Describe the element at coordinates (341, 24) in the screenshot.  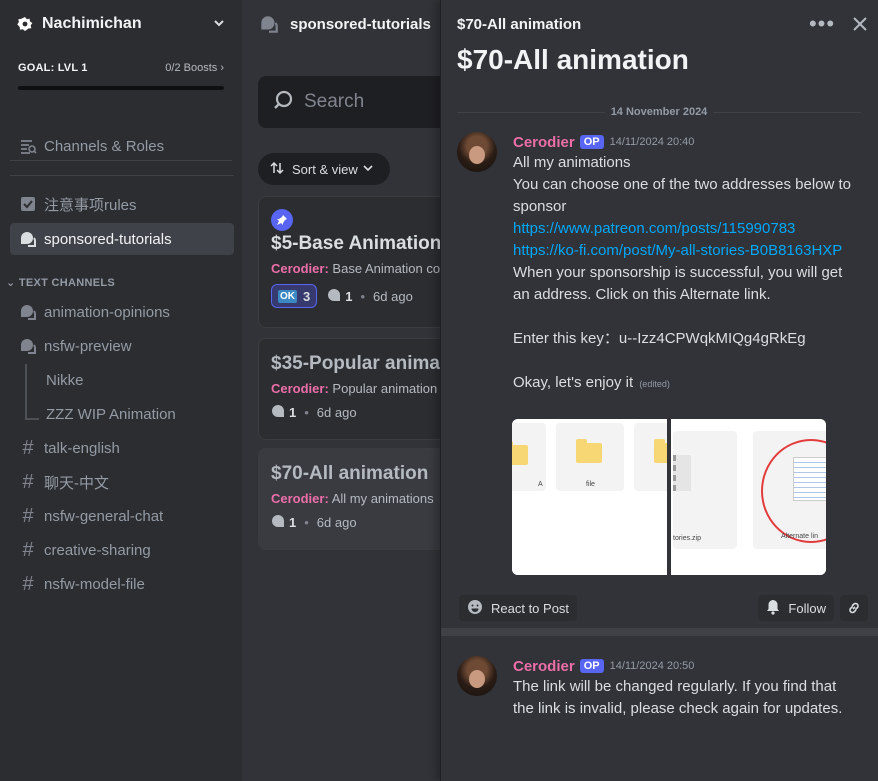
I see `forum-header: sponsored-tutorials` at that location.